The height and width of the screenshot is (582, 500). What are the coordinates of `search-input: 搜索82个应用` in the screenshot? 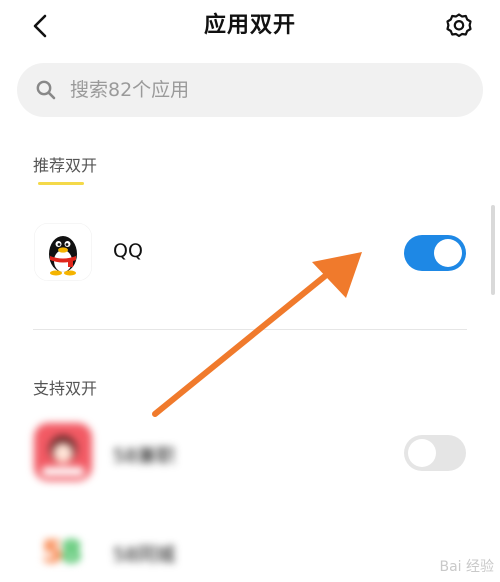 It's located at (129, 90).